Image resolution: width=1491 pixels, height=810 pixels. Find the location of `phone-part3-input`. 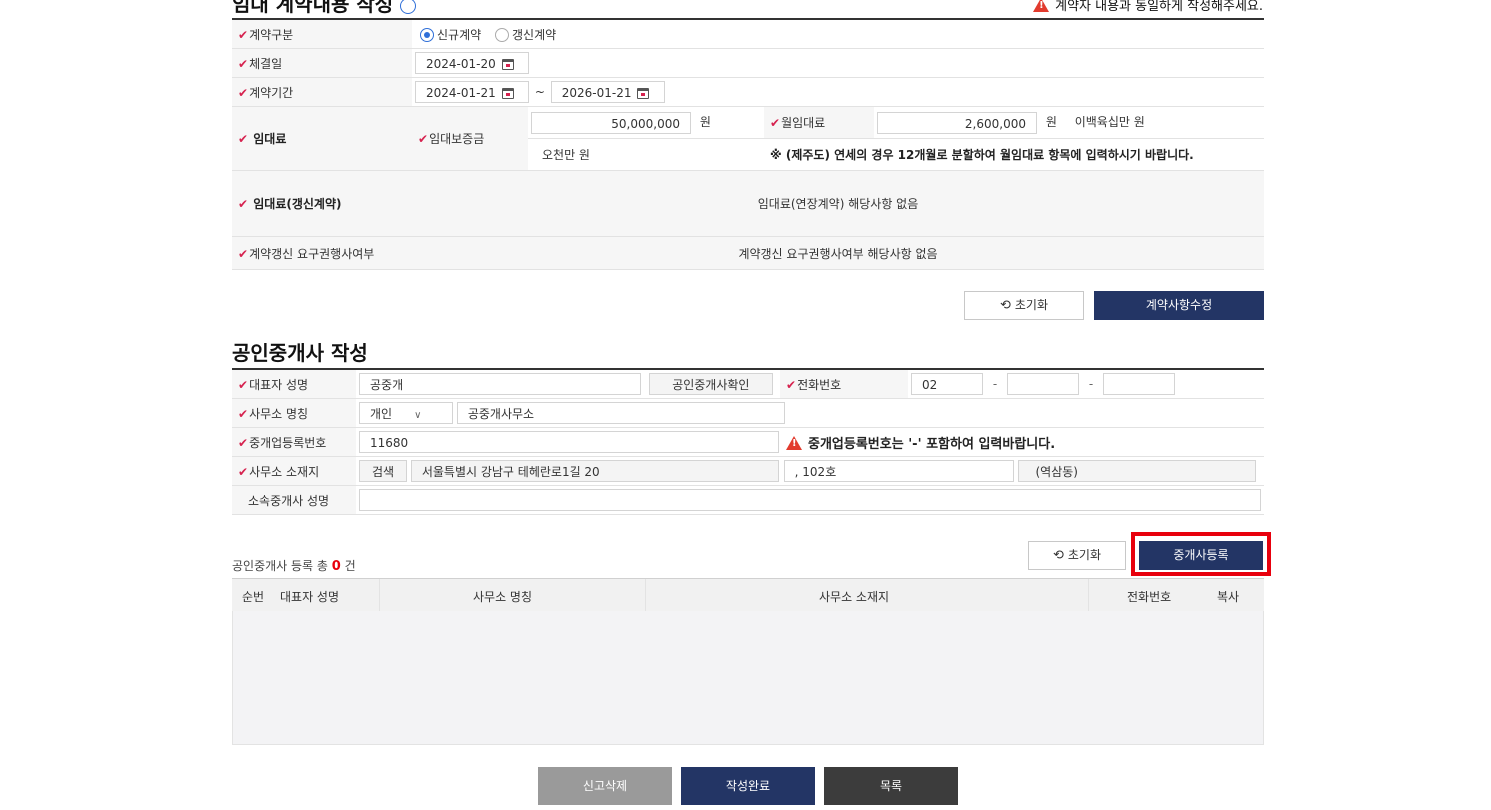

phone-part3-input is located at coordinates (1139, 384).